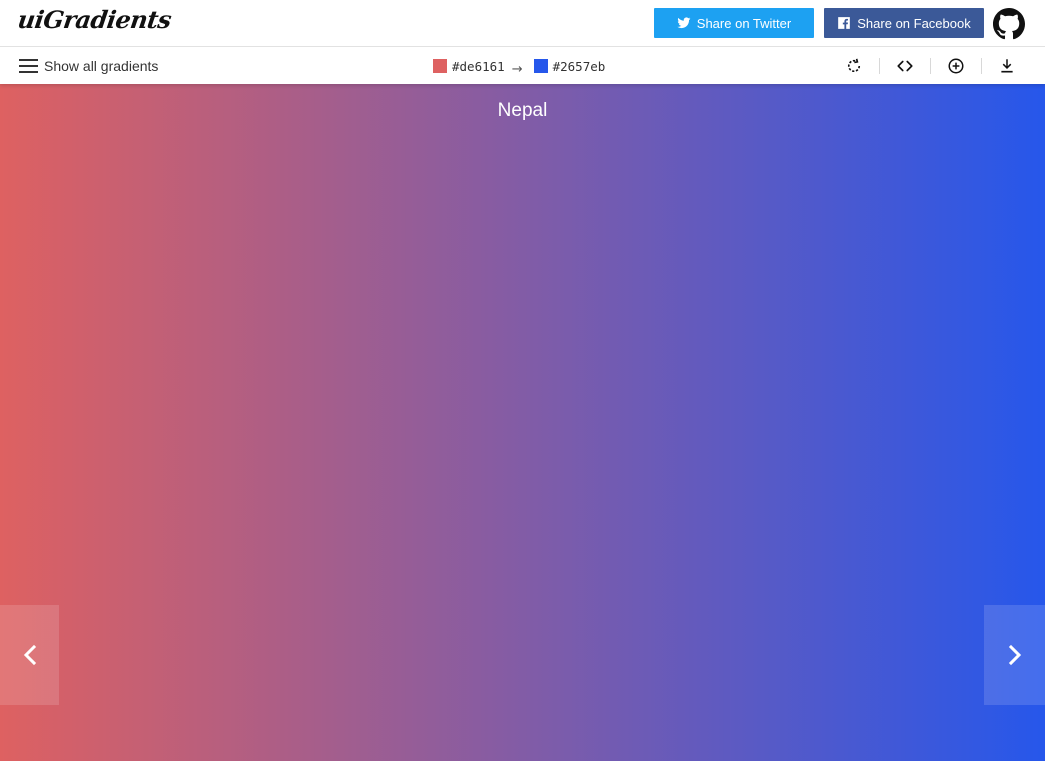 The image size is (1045, 761). I want to click on arrow-right-icon: →, so click(517, 69).